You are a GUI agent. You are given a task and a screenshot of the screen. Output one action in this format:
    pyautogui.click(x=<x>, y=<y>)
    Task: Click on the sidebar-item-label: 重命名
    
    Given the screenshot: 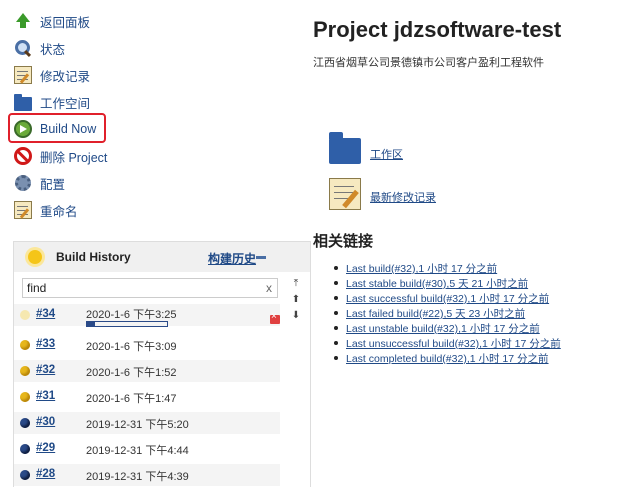 What is the action you would take?
    pyautogui.click(x=59, y=211)
    